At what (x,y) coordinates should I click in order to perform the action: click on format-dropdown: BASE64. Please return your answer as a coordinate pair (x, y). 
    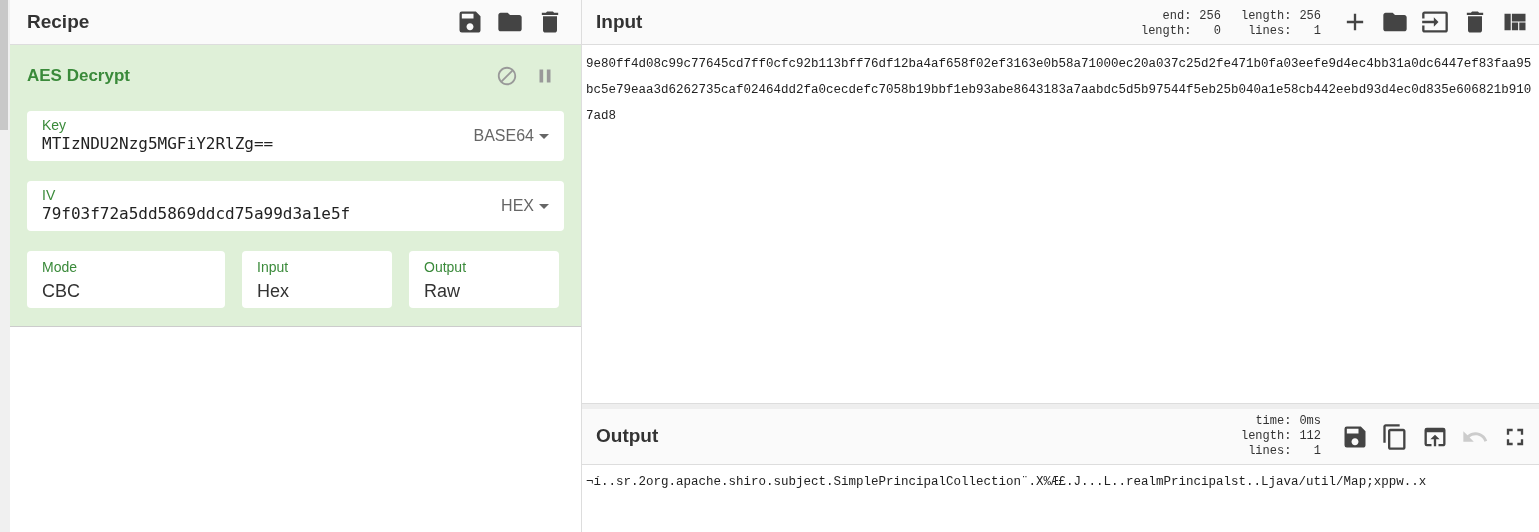
    Looking at the image, I should click on (511, 136).